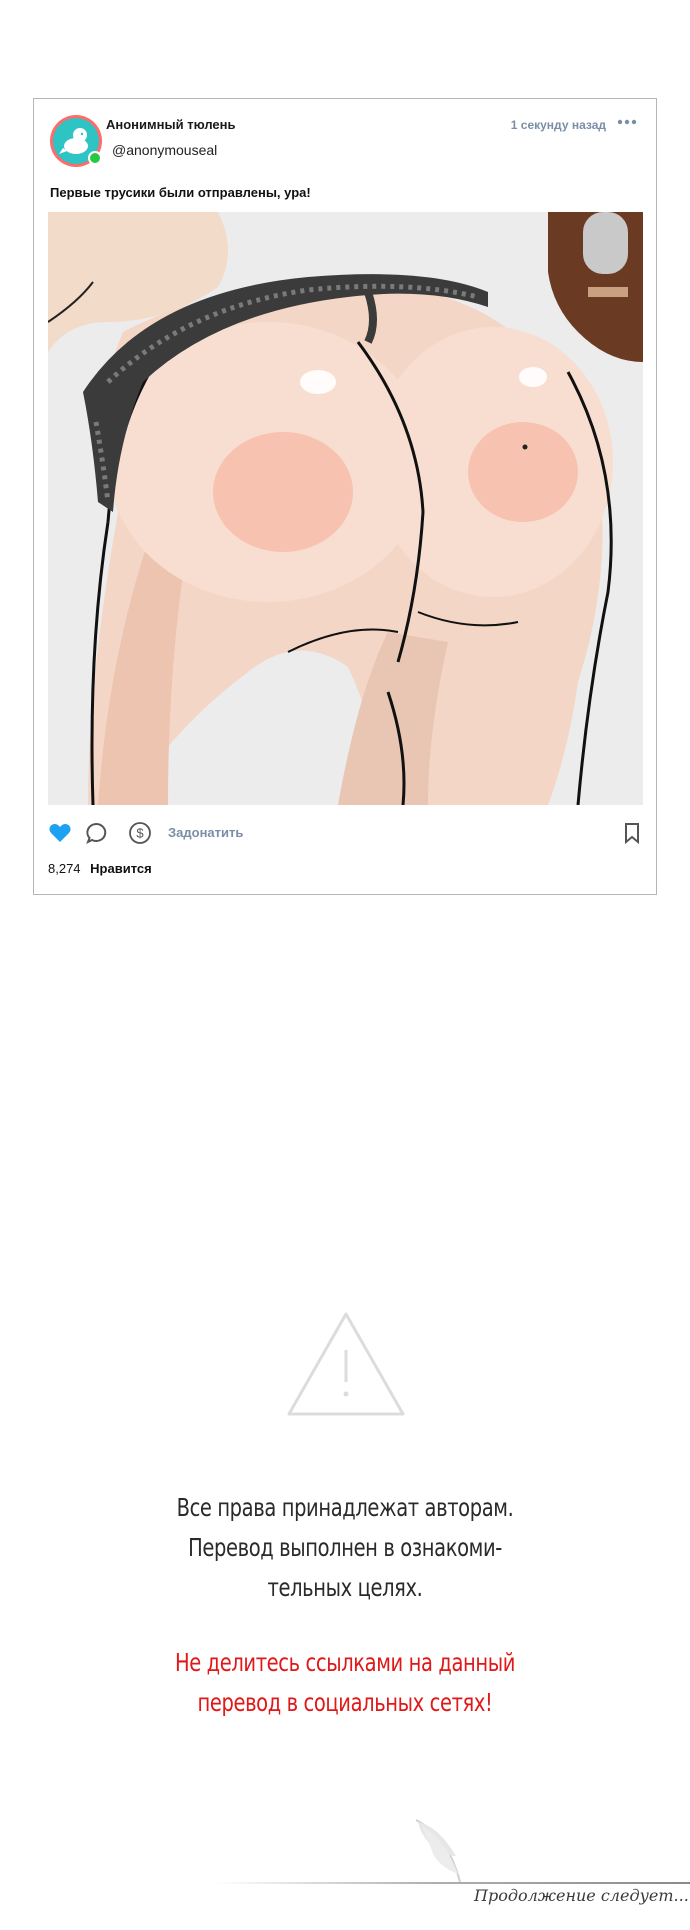  Describe the element at coordinates (164, 150) in the screenshot. I see `user-handle: @anonymouseal` at that location.